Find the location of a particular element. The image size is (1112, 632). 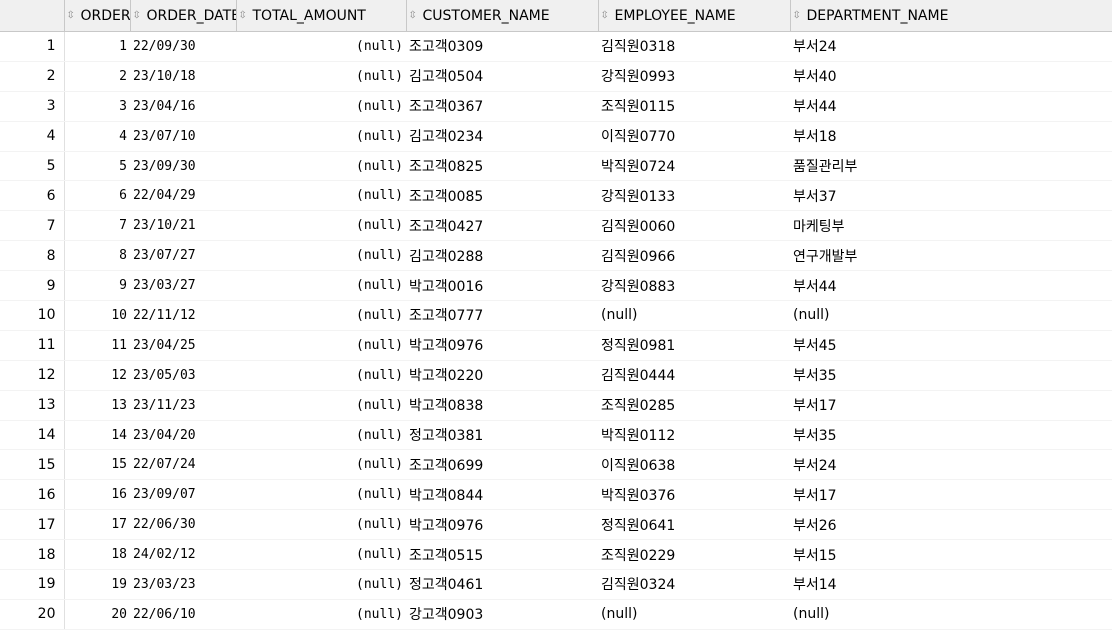

customer-name-cell: 조고객0777 is located at coordinates (502, 315).